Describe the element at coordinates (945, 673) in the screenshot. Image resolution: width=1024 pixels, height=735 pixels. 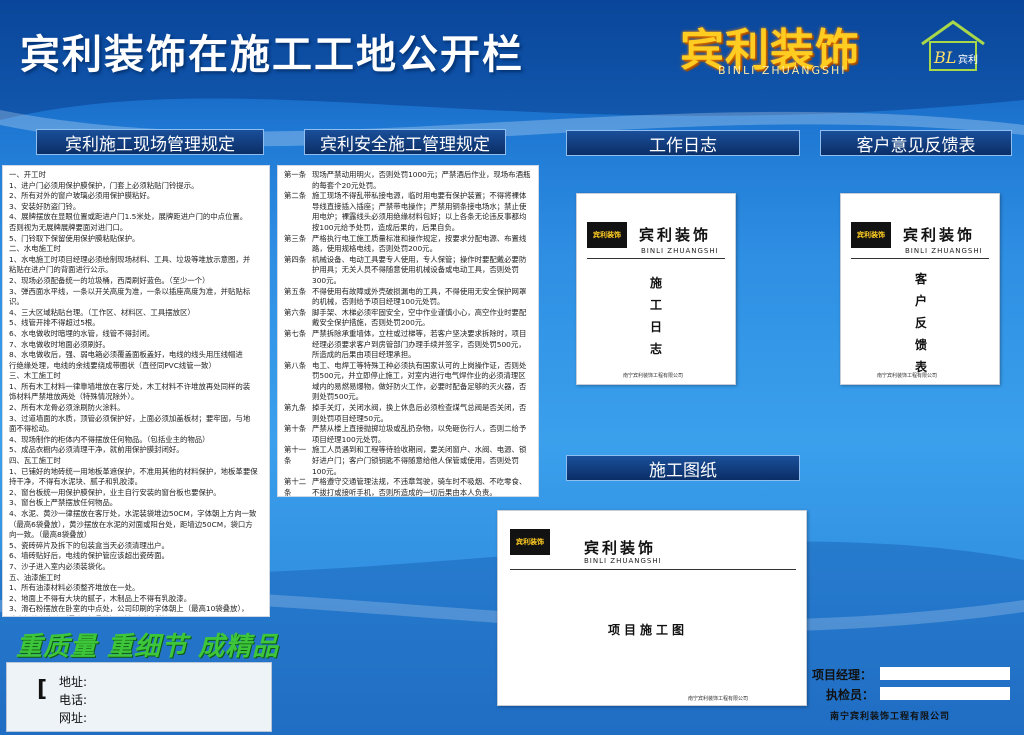
I see `manager-field` at that location.